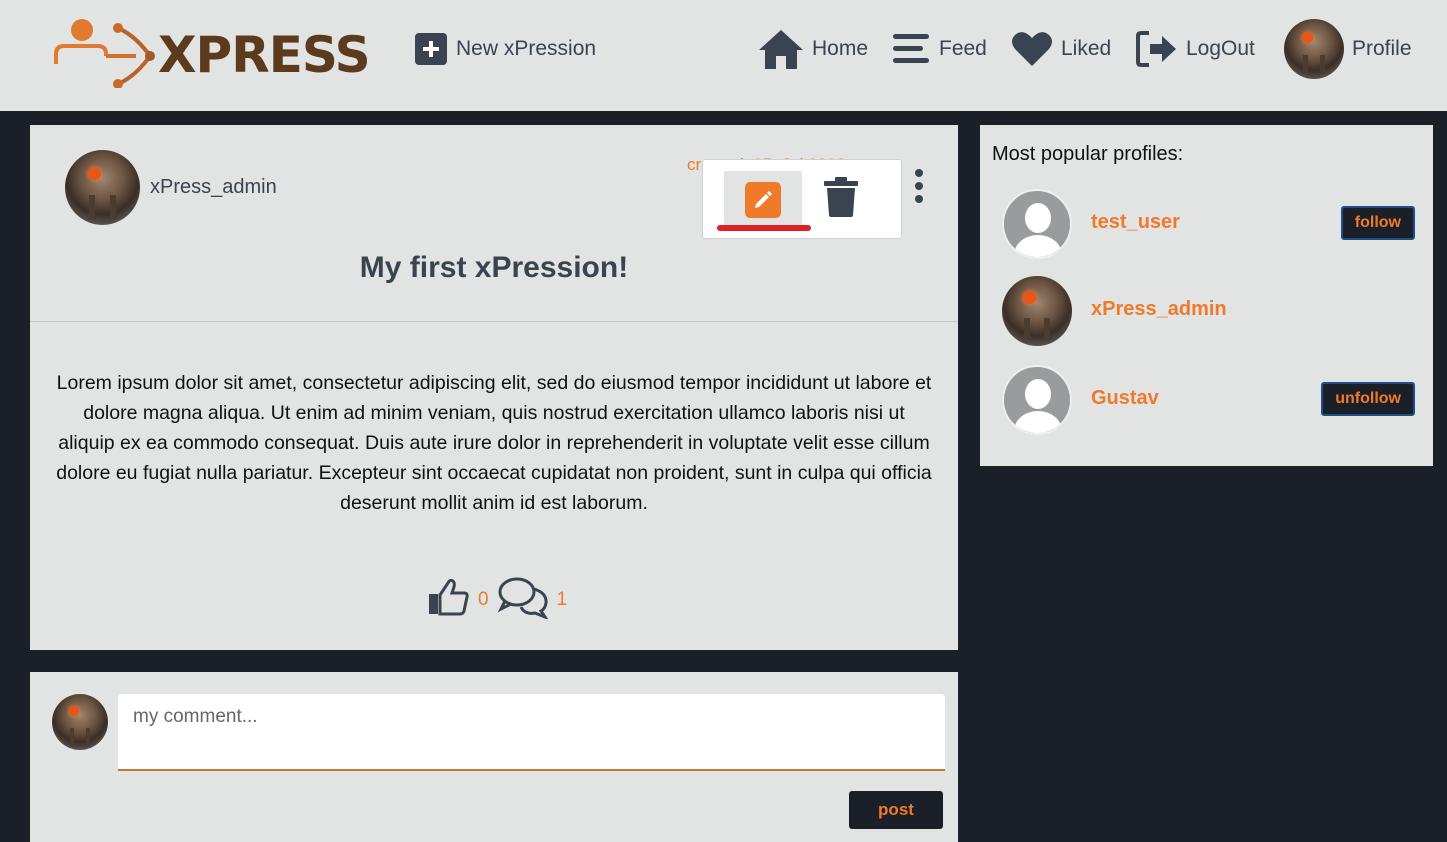 The image size is (1447, 842). What do you see at coordinates (1086, 48) in the screenshot?
I see `liked-label: Liked` at bounding box center [1086, 48].